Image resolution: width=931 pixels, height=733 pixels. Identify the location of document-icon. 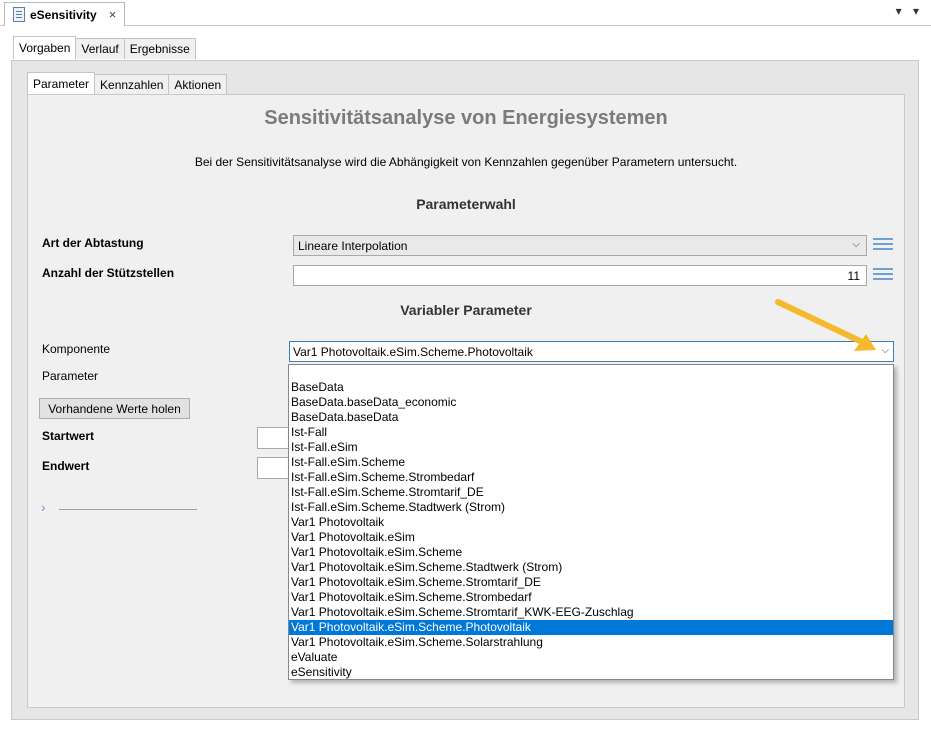
(19, 14).